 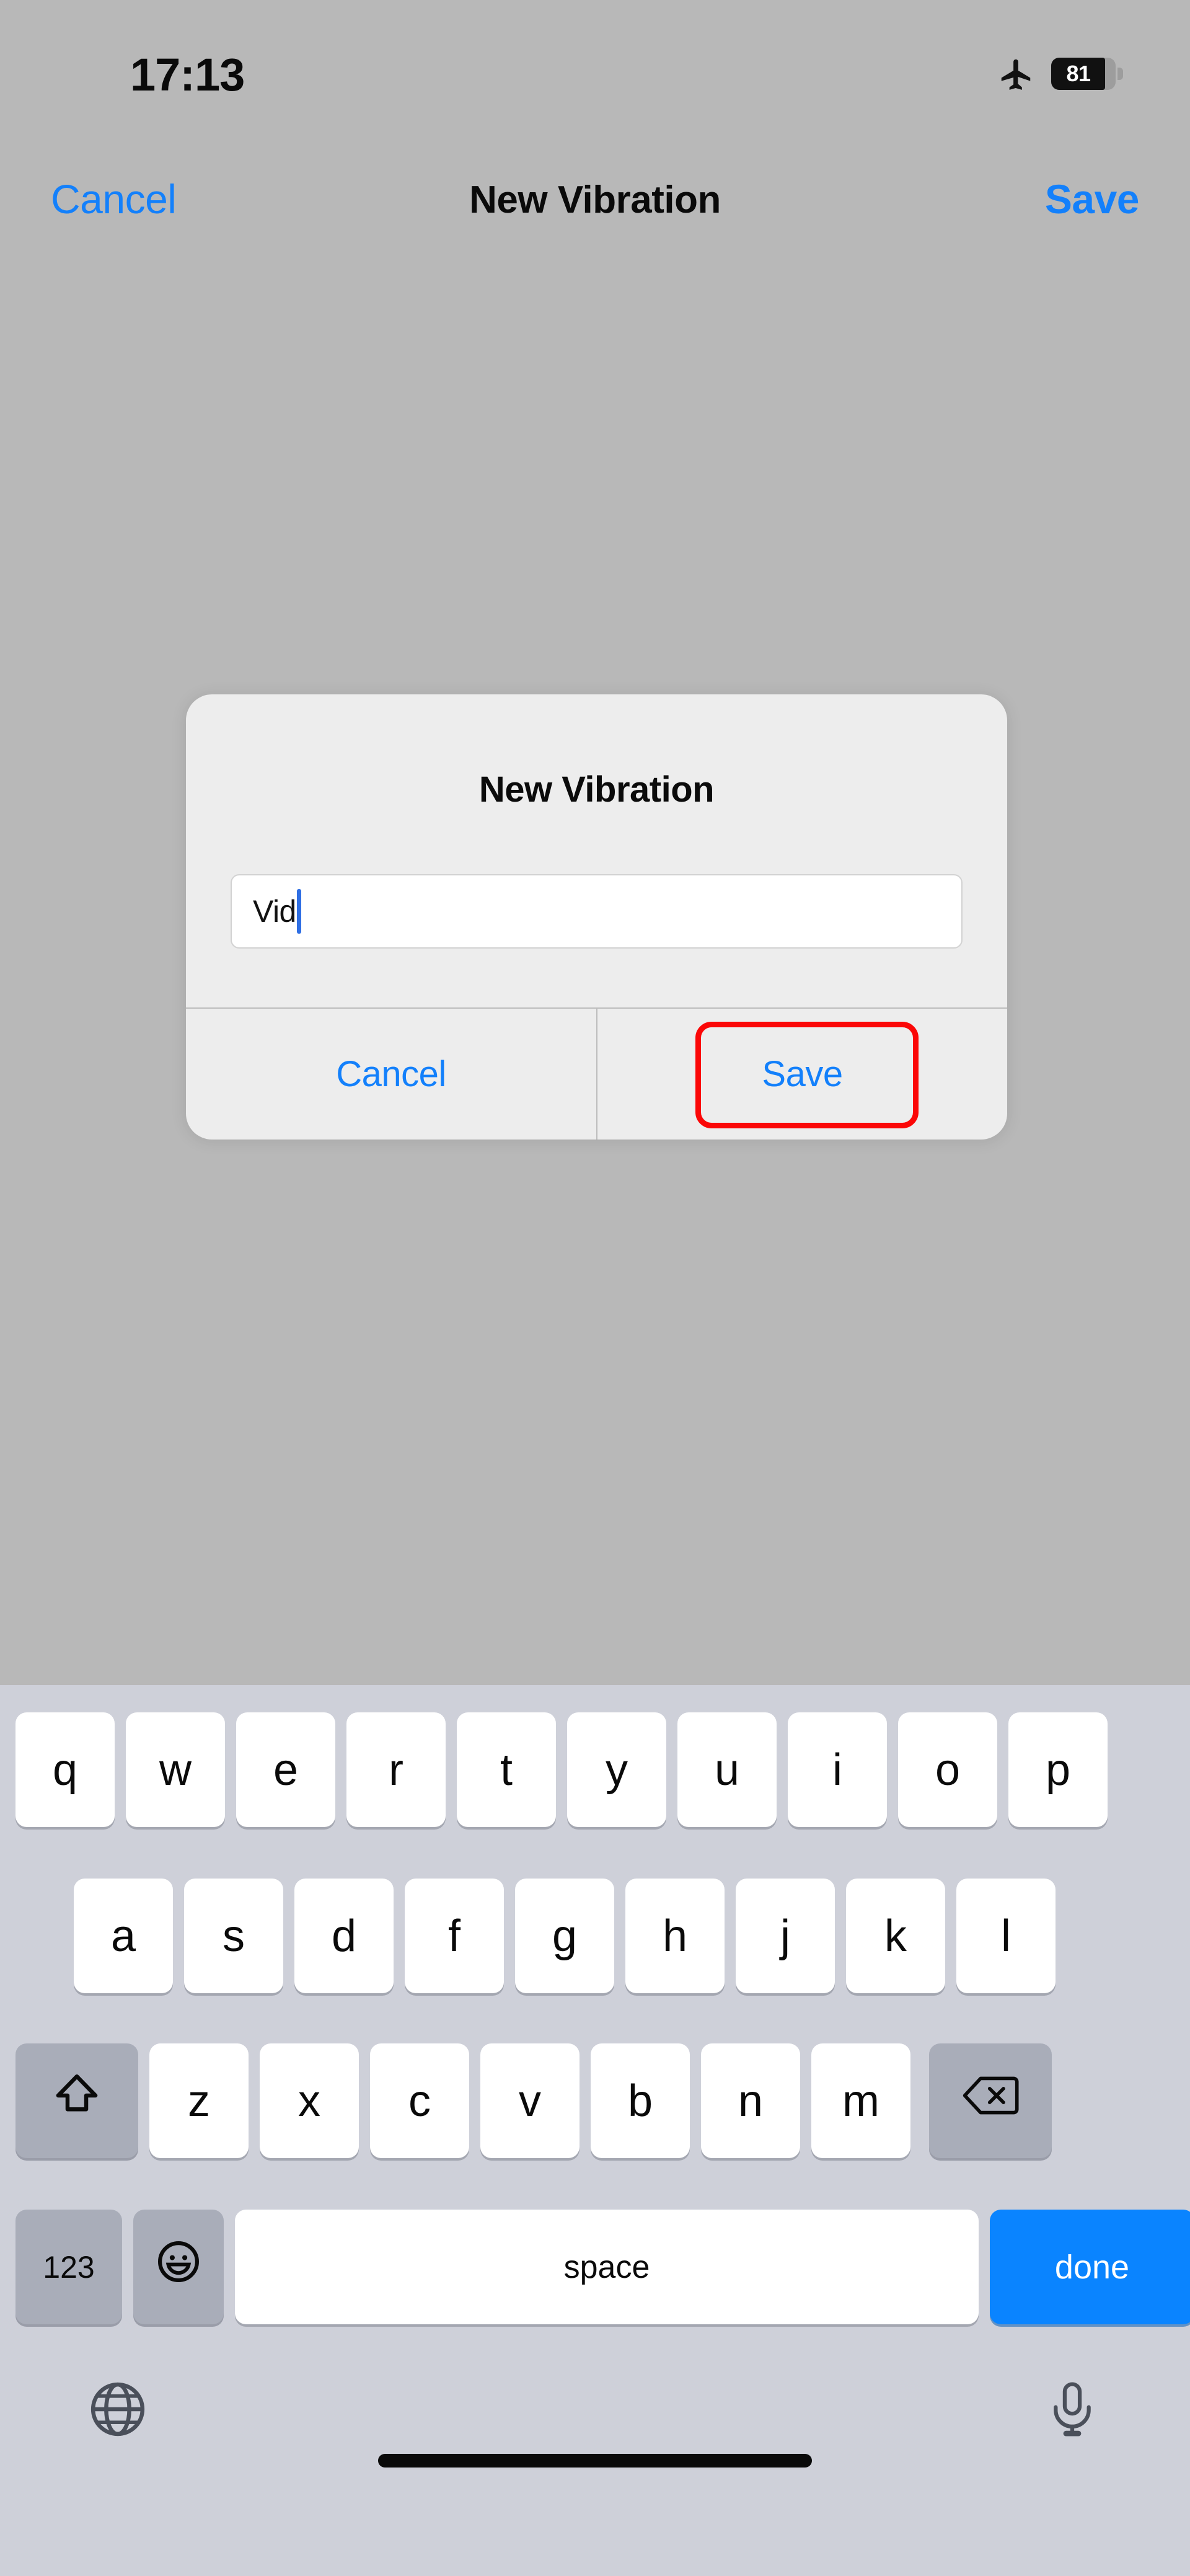 What do you see at coordinates (802, 1074) in the screenshot?
I see `alert-save-button: Save` at bounding box center [802, 1074].